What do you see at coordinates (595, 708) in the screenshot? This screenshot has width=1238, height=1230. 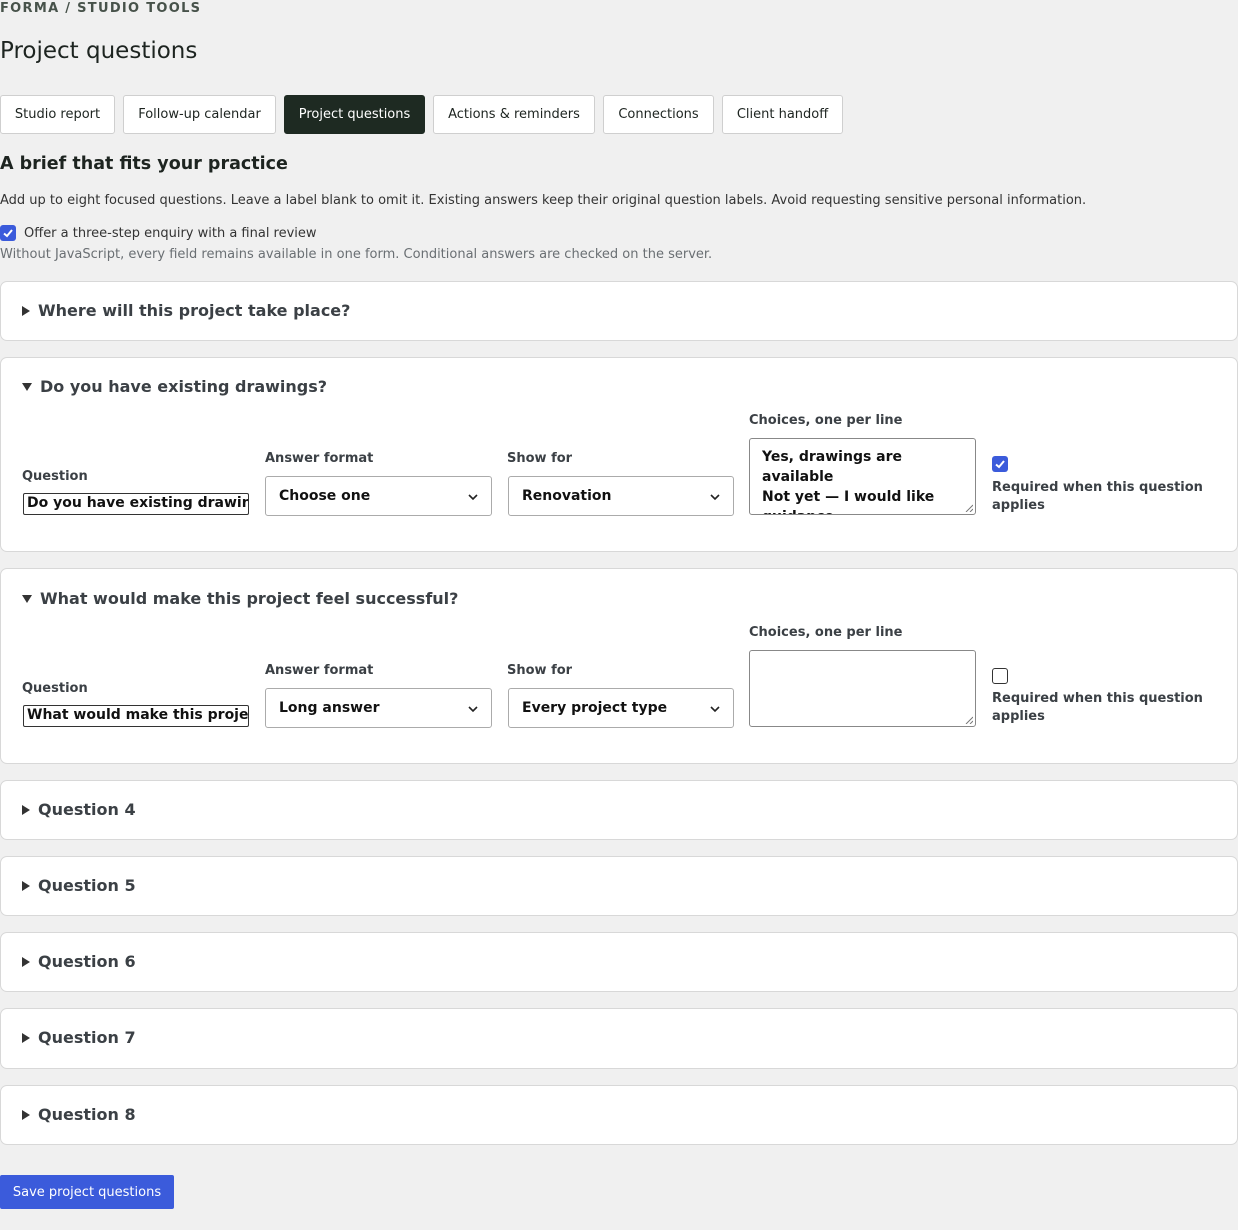 I see `show-for-value: Every project type` at bounding box center [595, 708].